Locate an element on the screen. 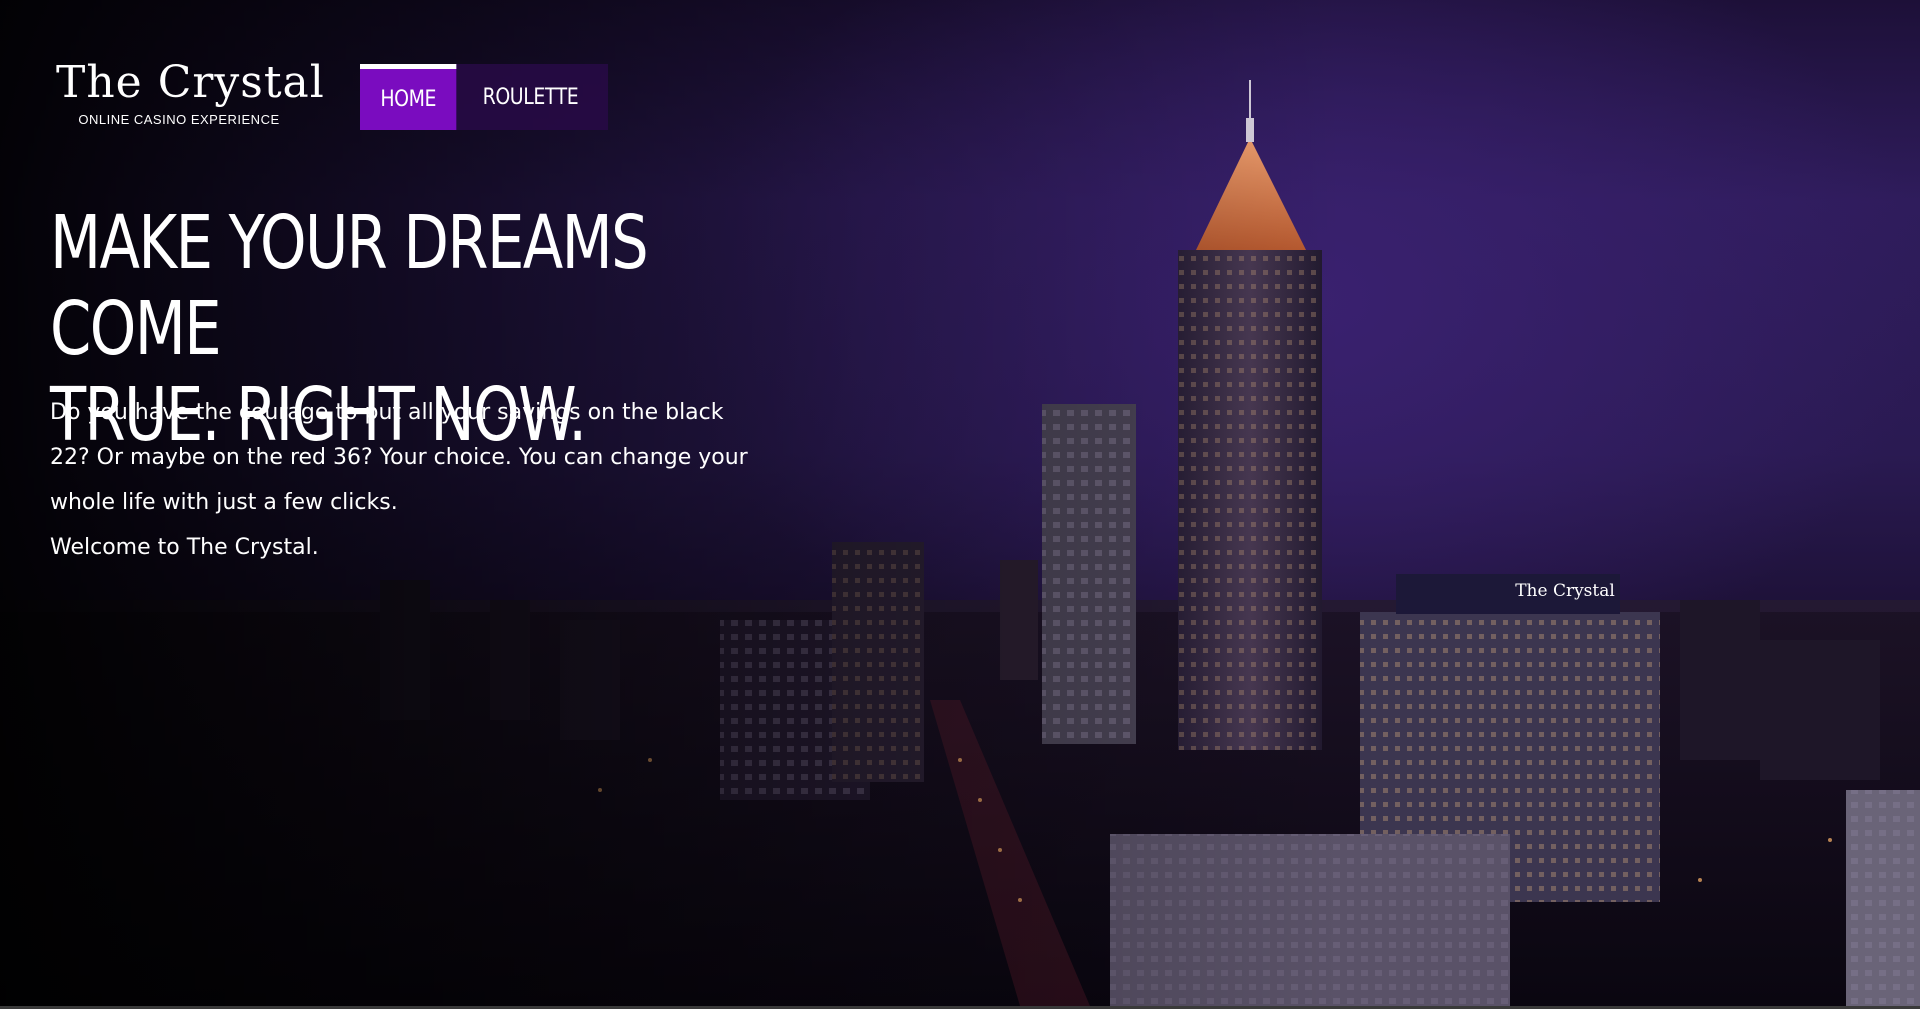  brand-logo: The Crystal ONLINE CASINO EXPERIENCE is located at coordinates (190, 91).